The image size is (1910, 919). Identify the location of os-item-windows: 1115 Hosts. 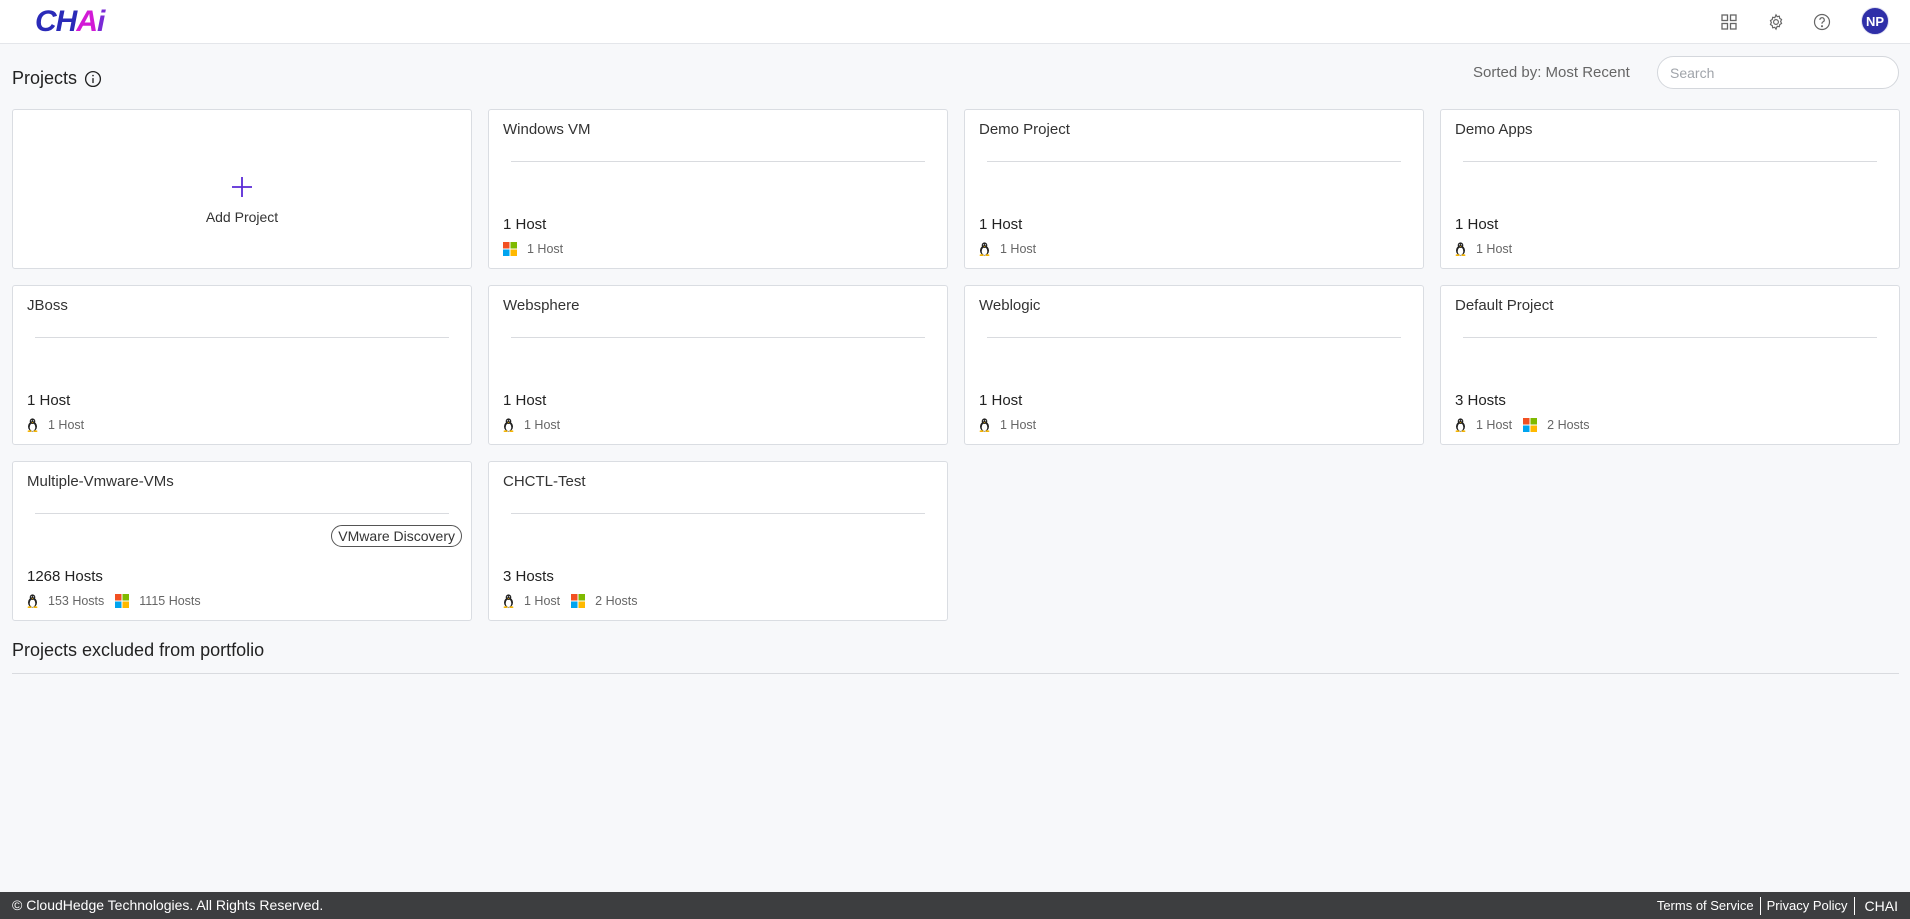
(158, 601).